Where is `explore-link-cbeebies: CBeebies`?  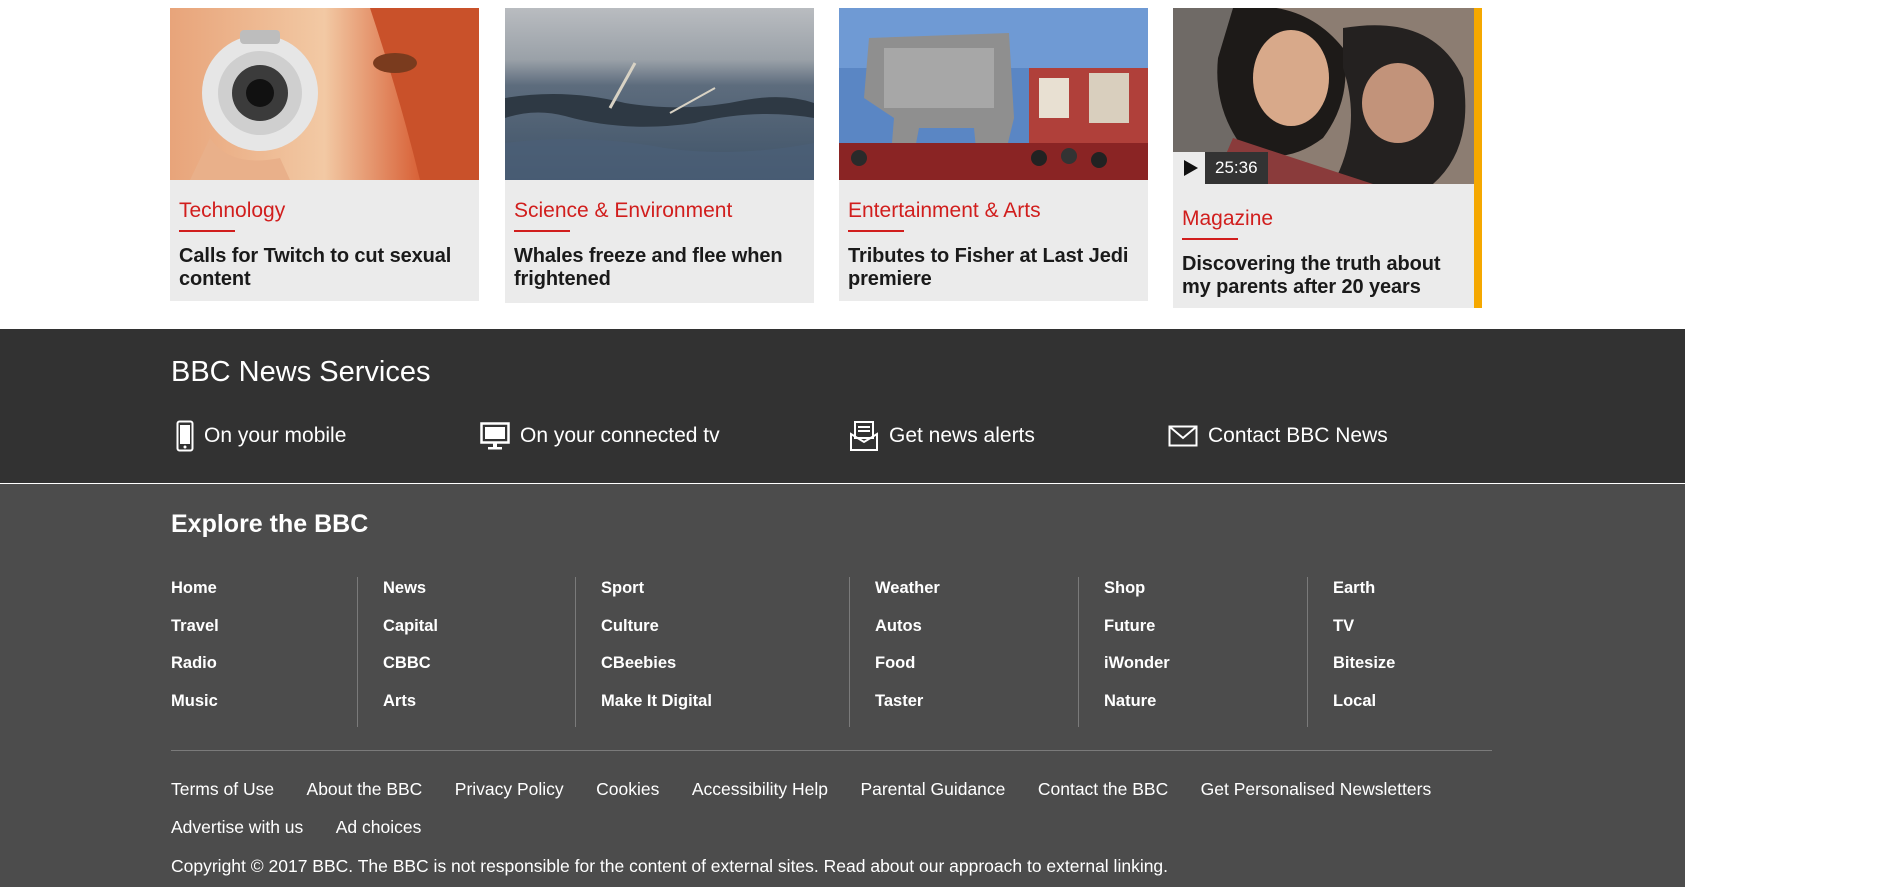 explore-link-cbeebies: CBeebies is located at coordinates (656, 671).